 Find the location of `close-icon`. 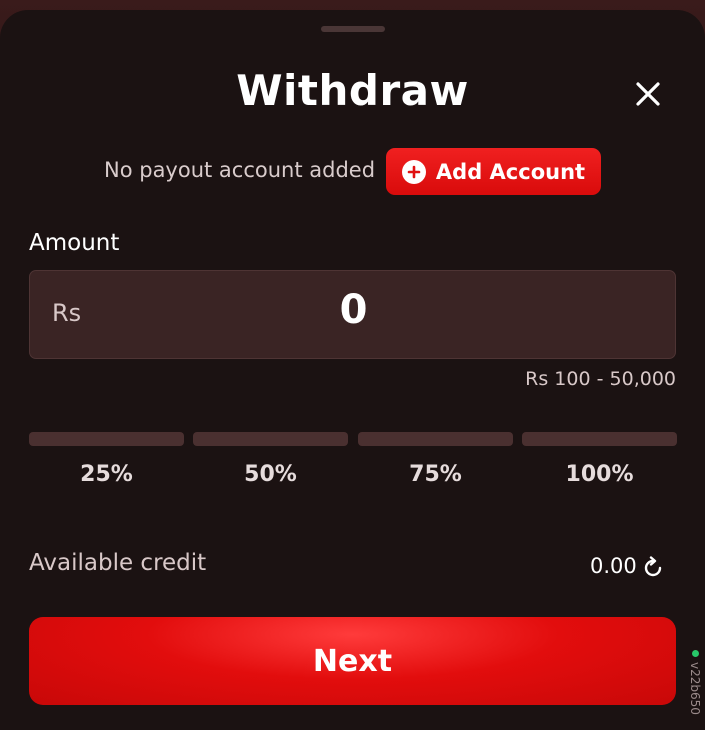

close-icon is located at coordinates (648, 94).